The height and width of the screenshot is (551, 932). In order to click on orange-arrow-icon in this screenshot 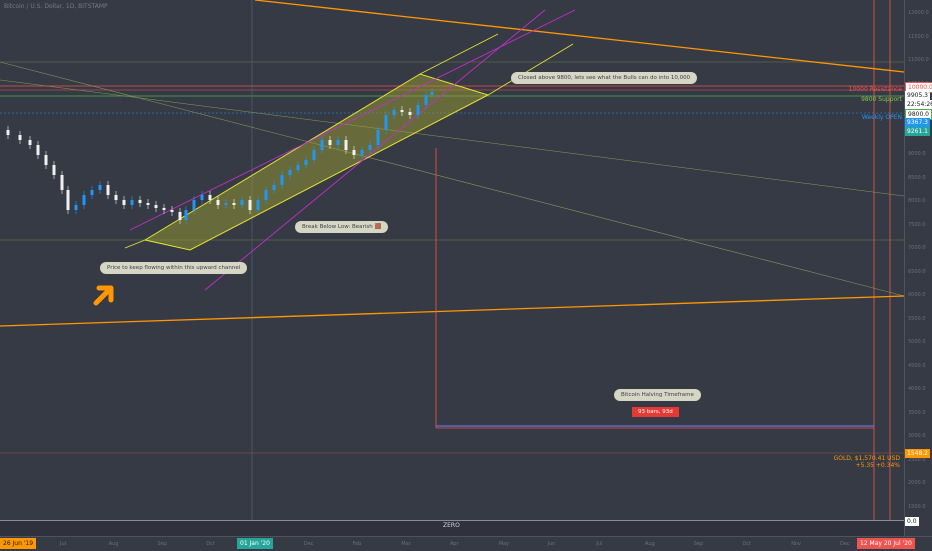, I will do `click(103, 295)`.